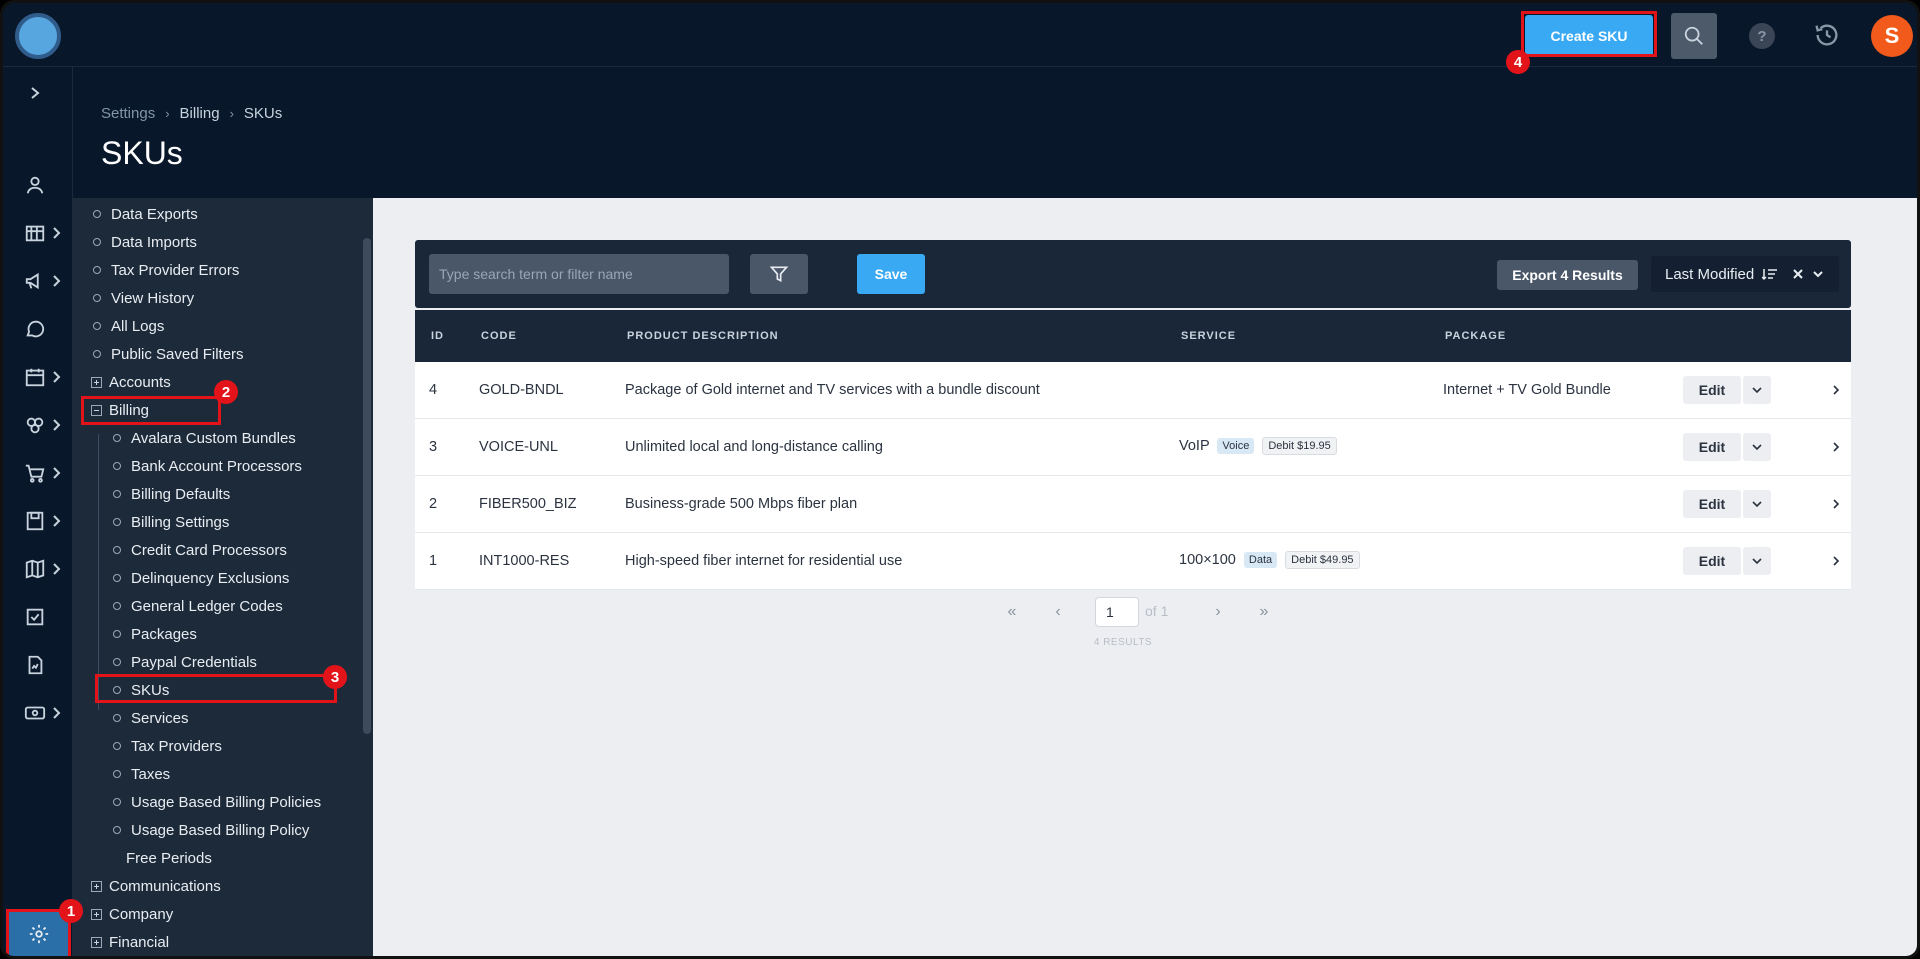 This screenshot has width=1920, height=959. I want to click on tree-item: Taxes, so click(141, 774).